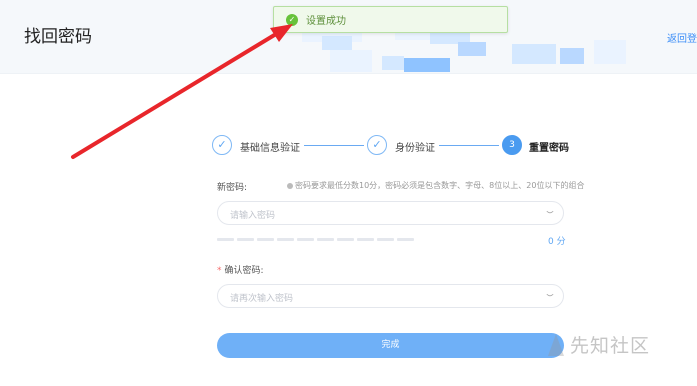 This screenshot has height=386, width=697. What do you see at coordinates (390, 296) in the screenshot?
I see `confirm-password-input: 请再次输入密码` at bounding box center [390, 296].